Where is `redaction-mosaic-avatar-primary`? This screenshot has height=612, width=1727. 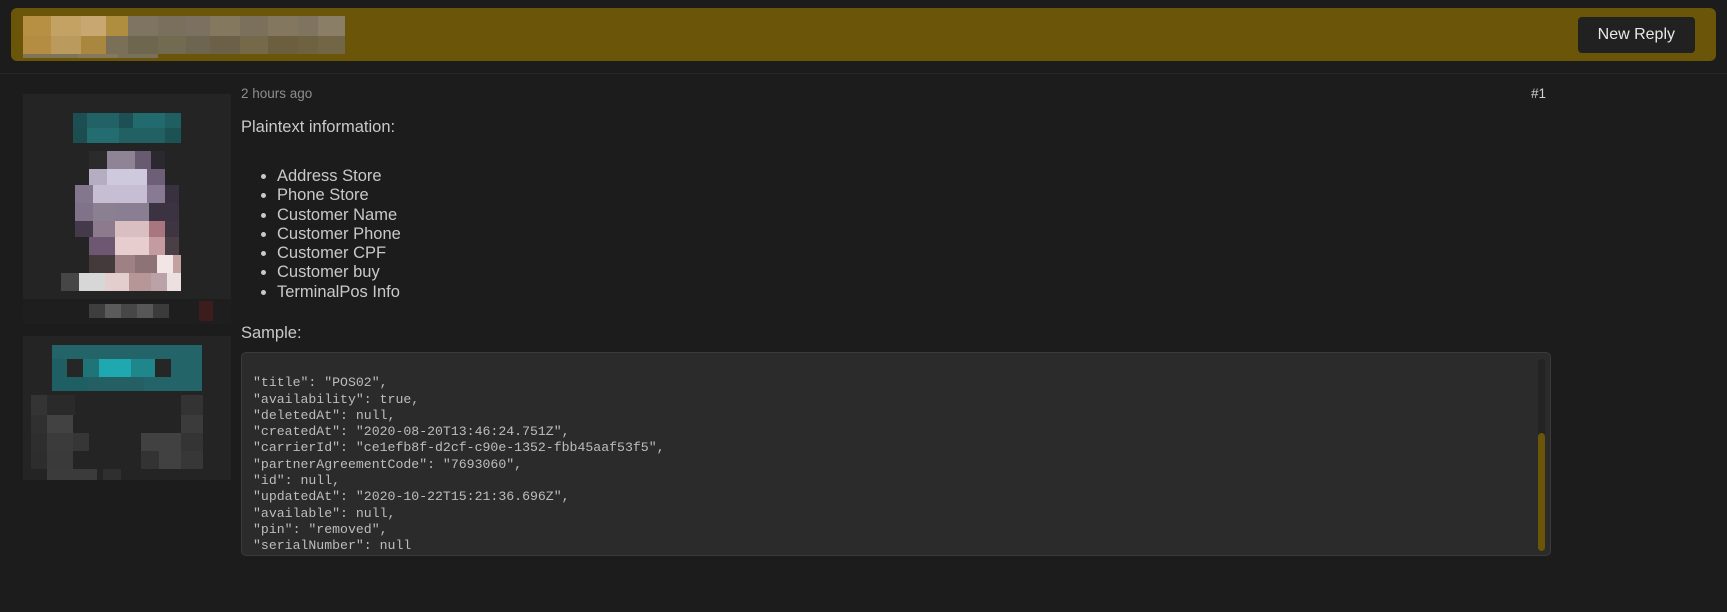
redaction-mosaic-avatar-primary is located at coordinates (127, 209).